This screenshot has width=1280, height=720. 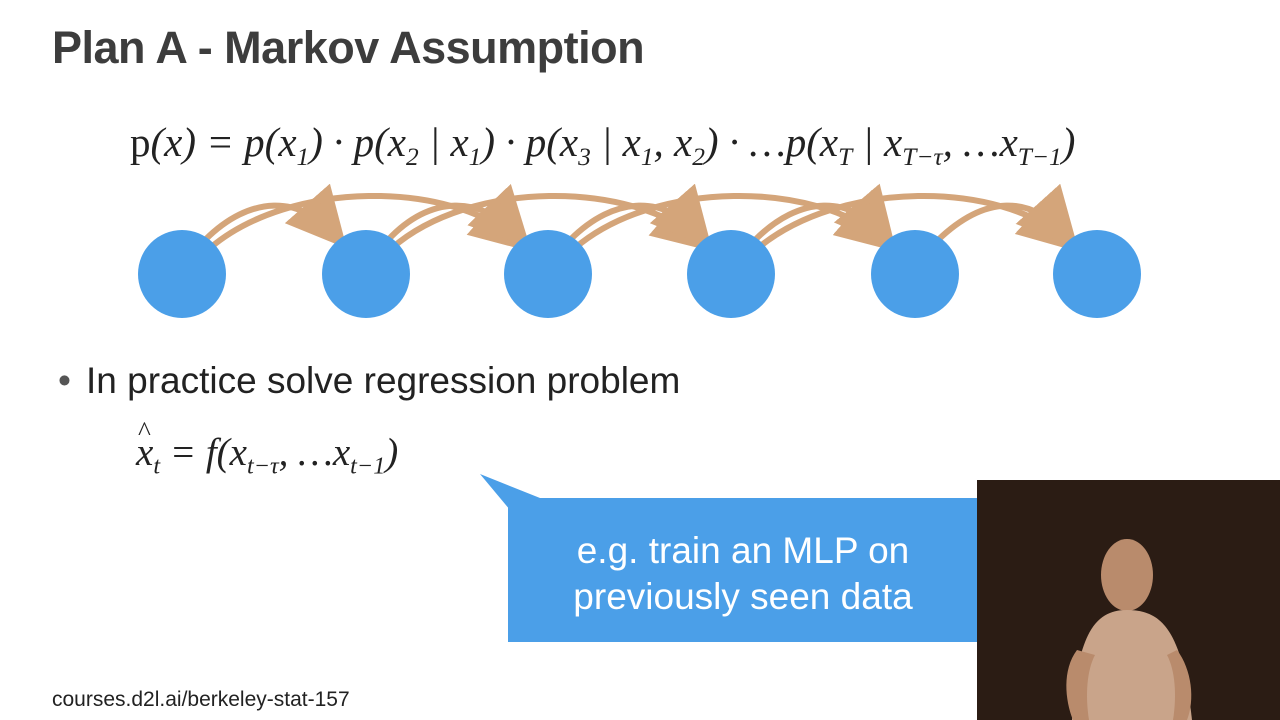 What do you see at coordinates (548, 274) in the screenshot?
I see `node-x3` at bounding box center [548, 274].